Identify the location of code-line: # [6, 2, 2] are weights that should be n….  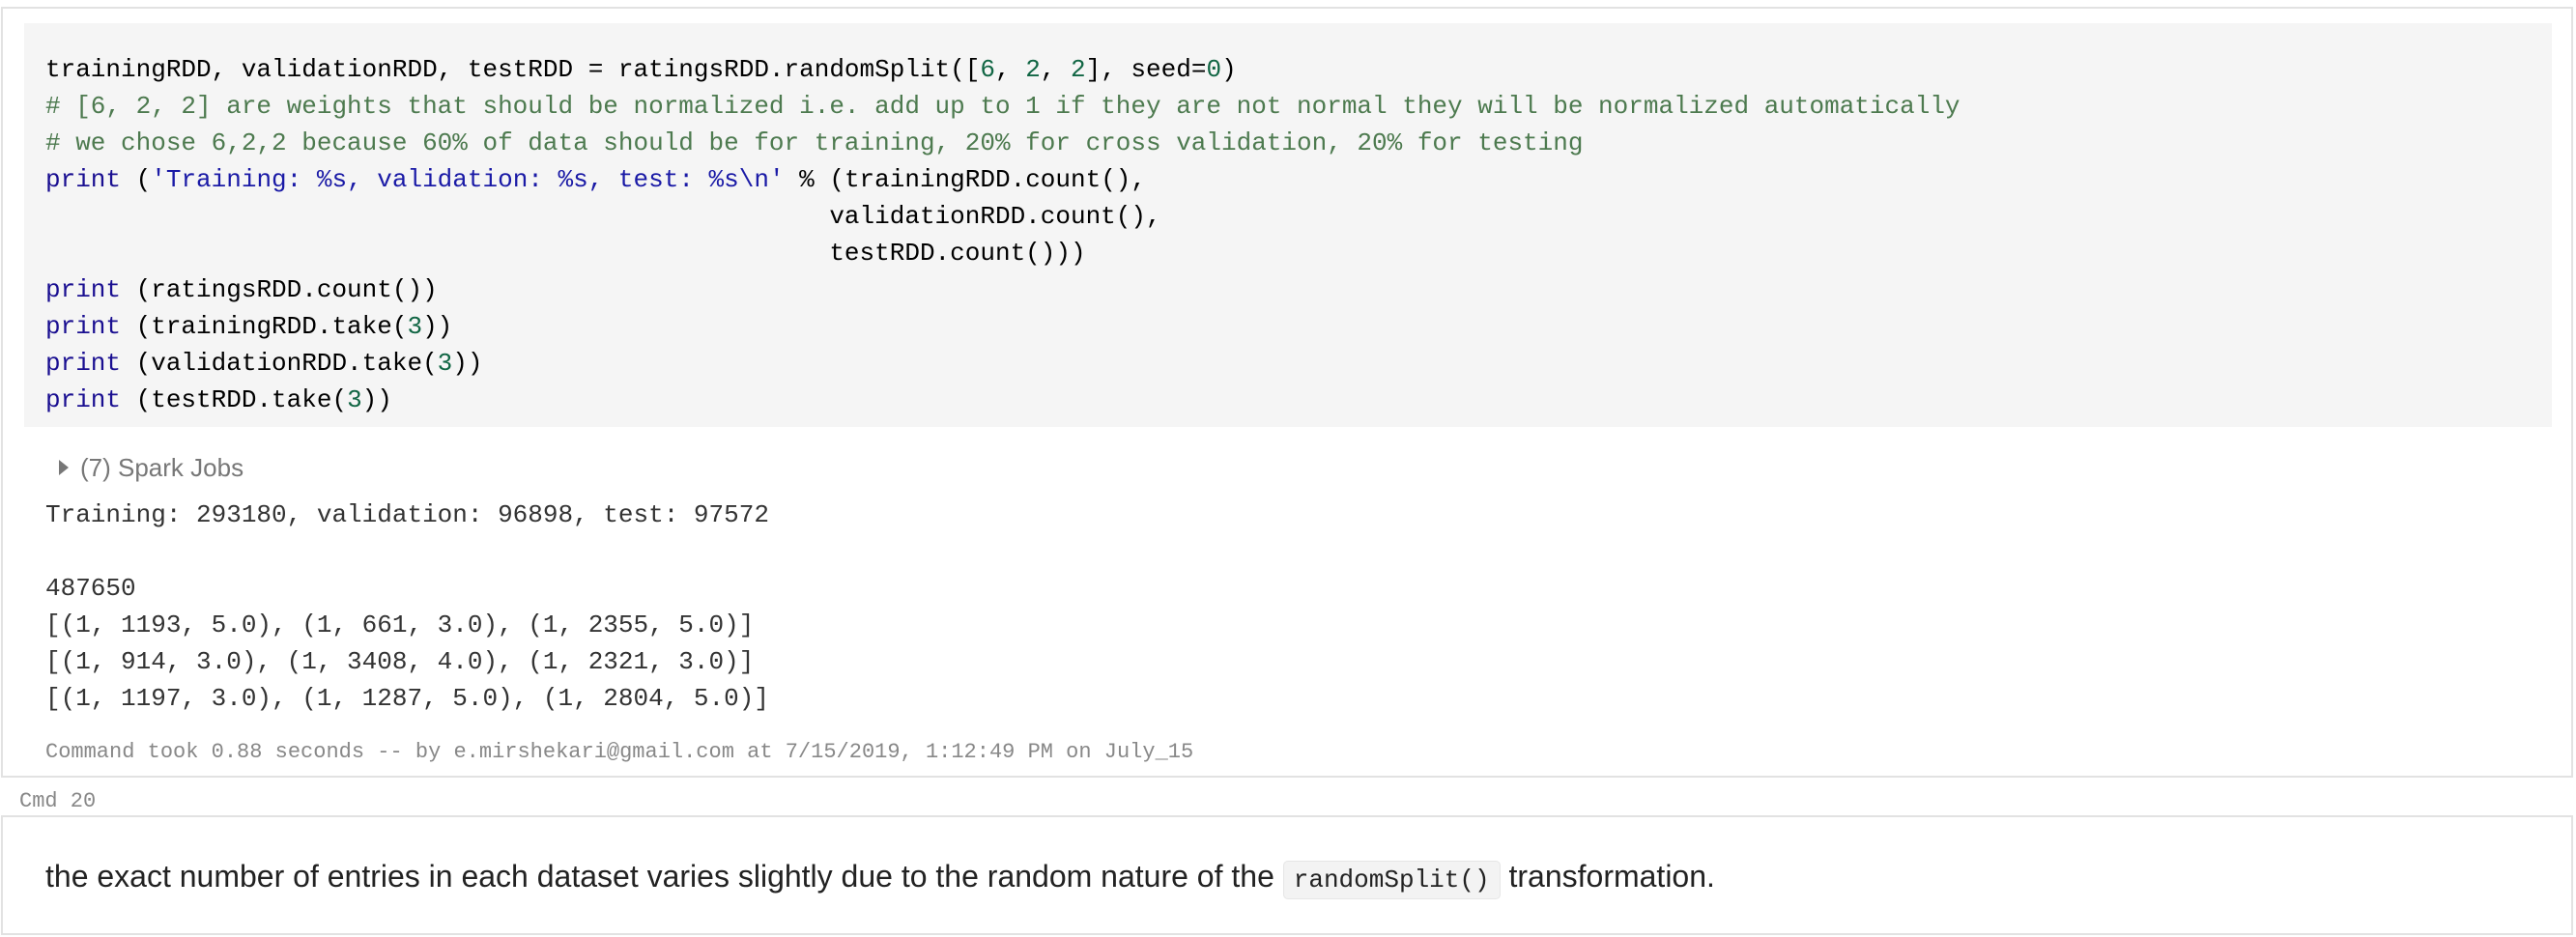
(1298, 106).